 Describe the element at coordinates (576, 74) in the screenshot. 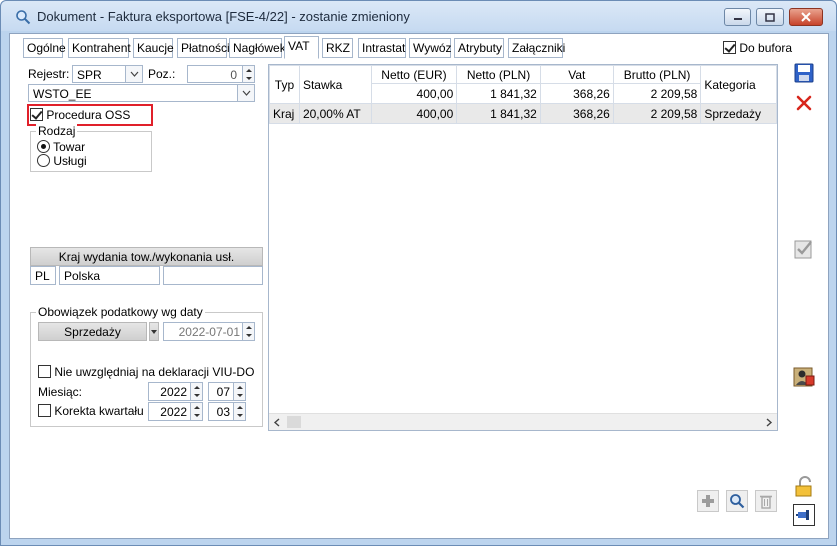

I see `col-vat: Vat` at that location.